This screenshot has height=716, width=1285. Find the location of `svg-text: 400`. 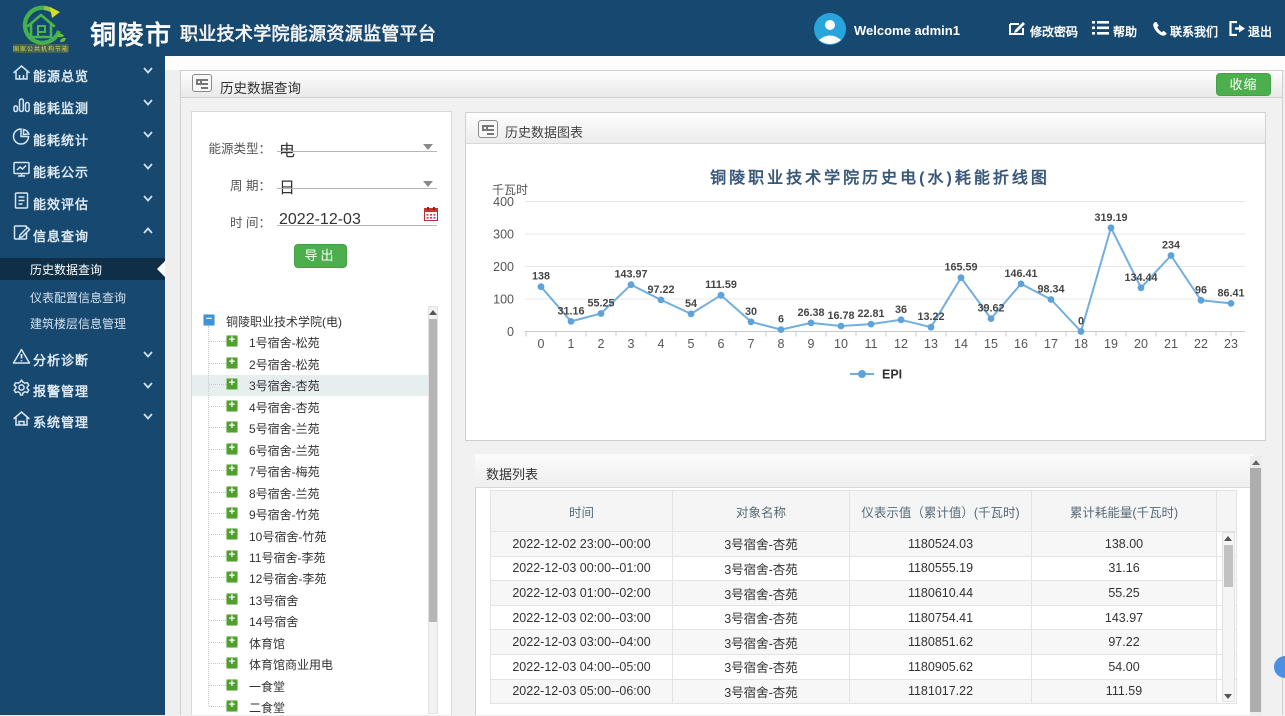

svg-text: 400 is located at coordinates (503, 202).